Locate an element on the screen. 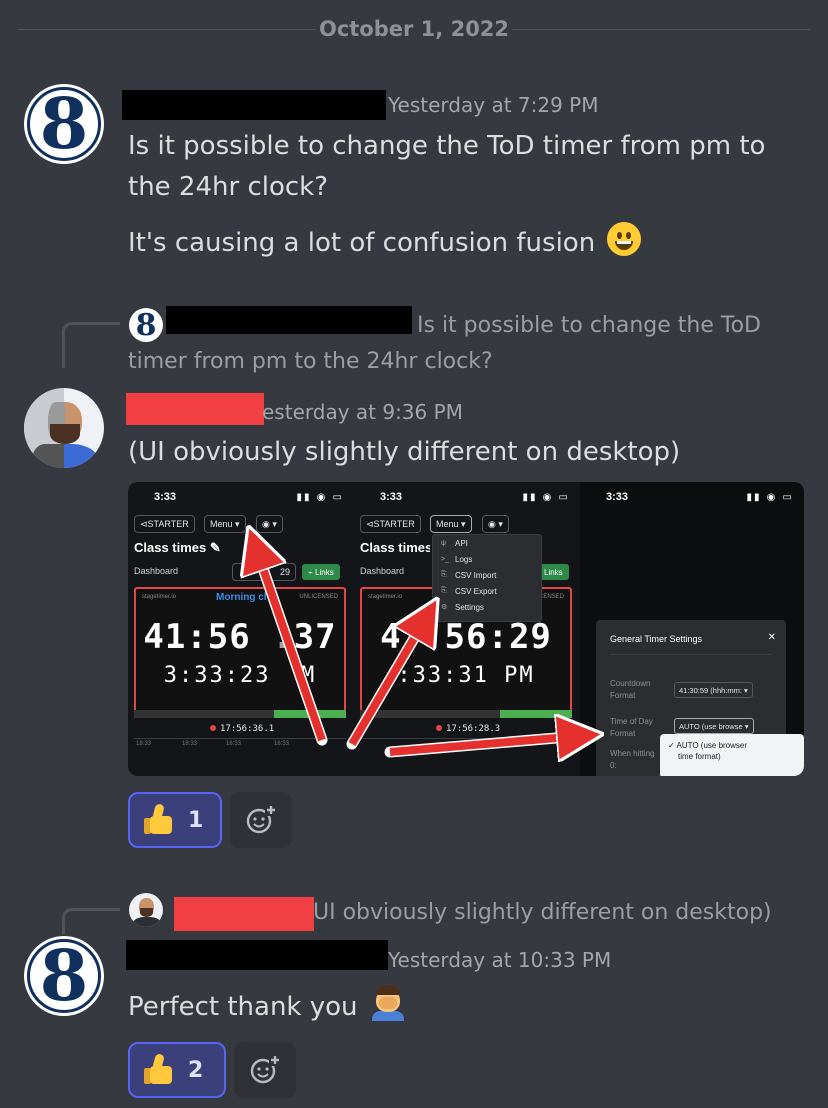 This screenshot has height=1108, width=828. reply-avatar is located at coordinates (146, 910).